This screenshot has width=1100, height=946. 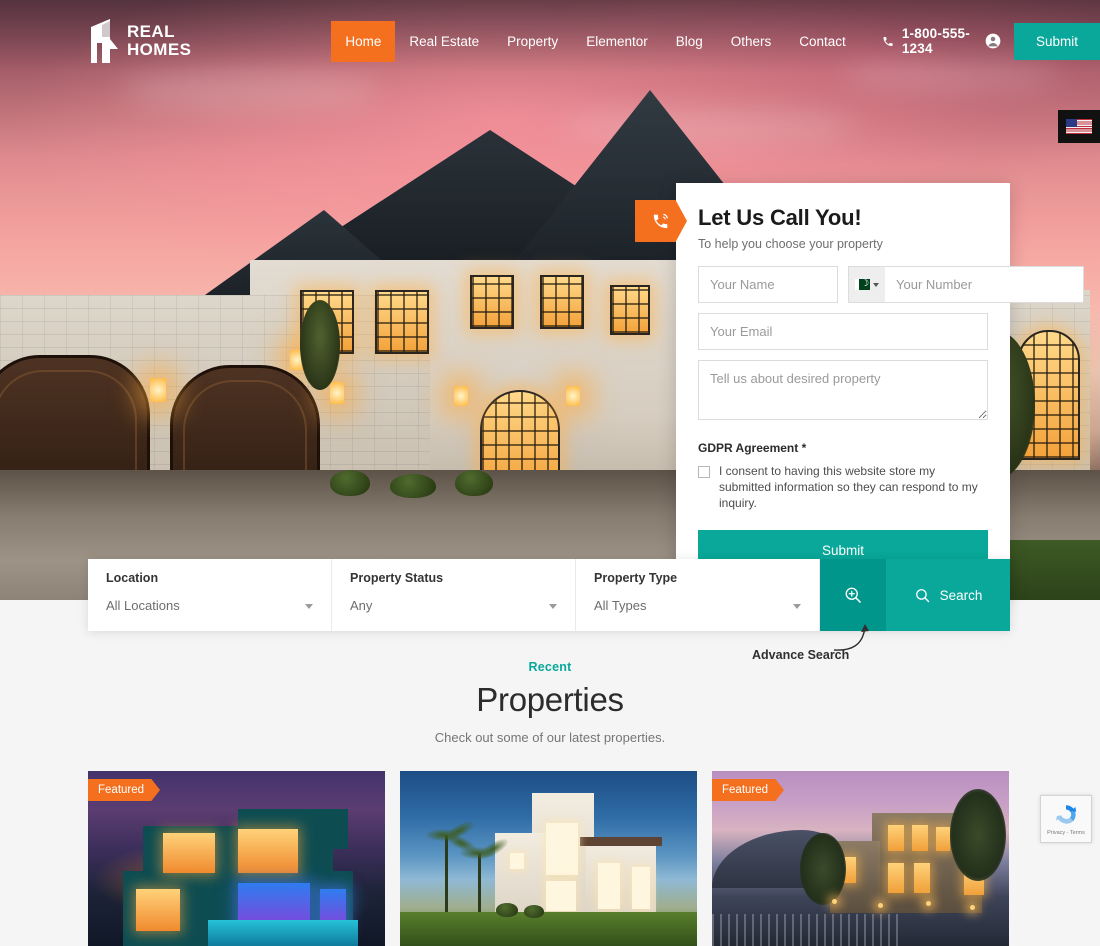 I want to click on property-card, so click(x=548, y=858).